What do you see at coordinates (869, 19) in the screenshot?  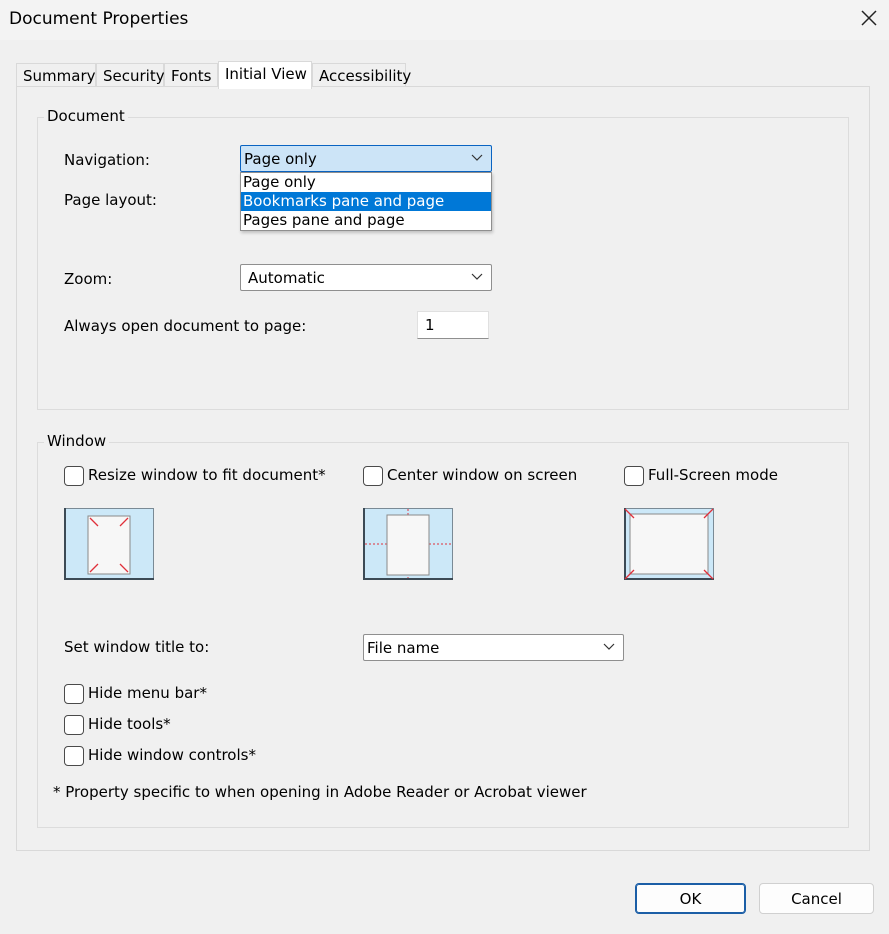 I see `close-icon` at bounding box center [869, 19].